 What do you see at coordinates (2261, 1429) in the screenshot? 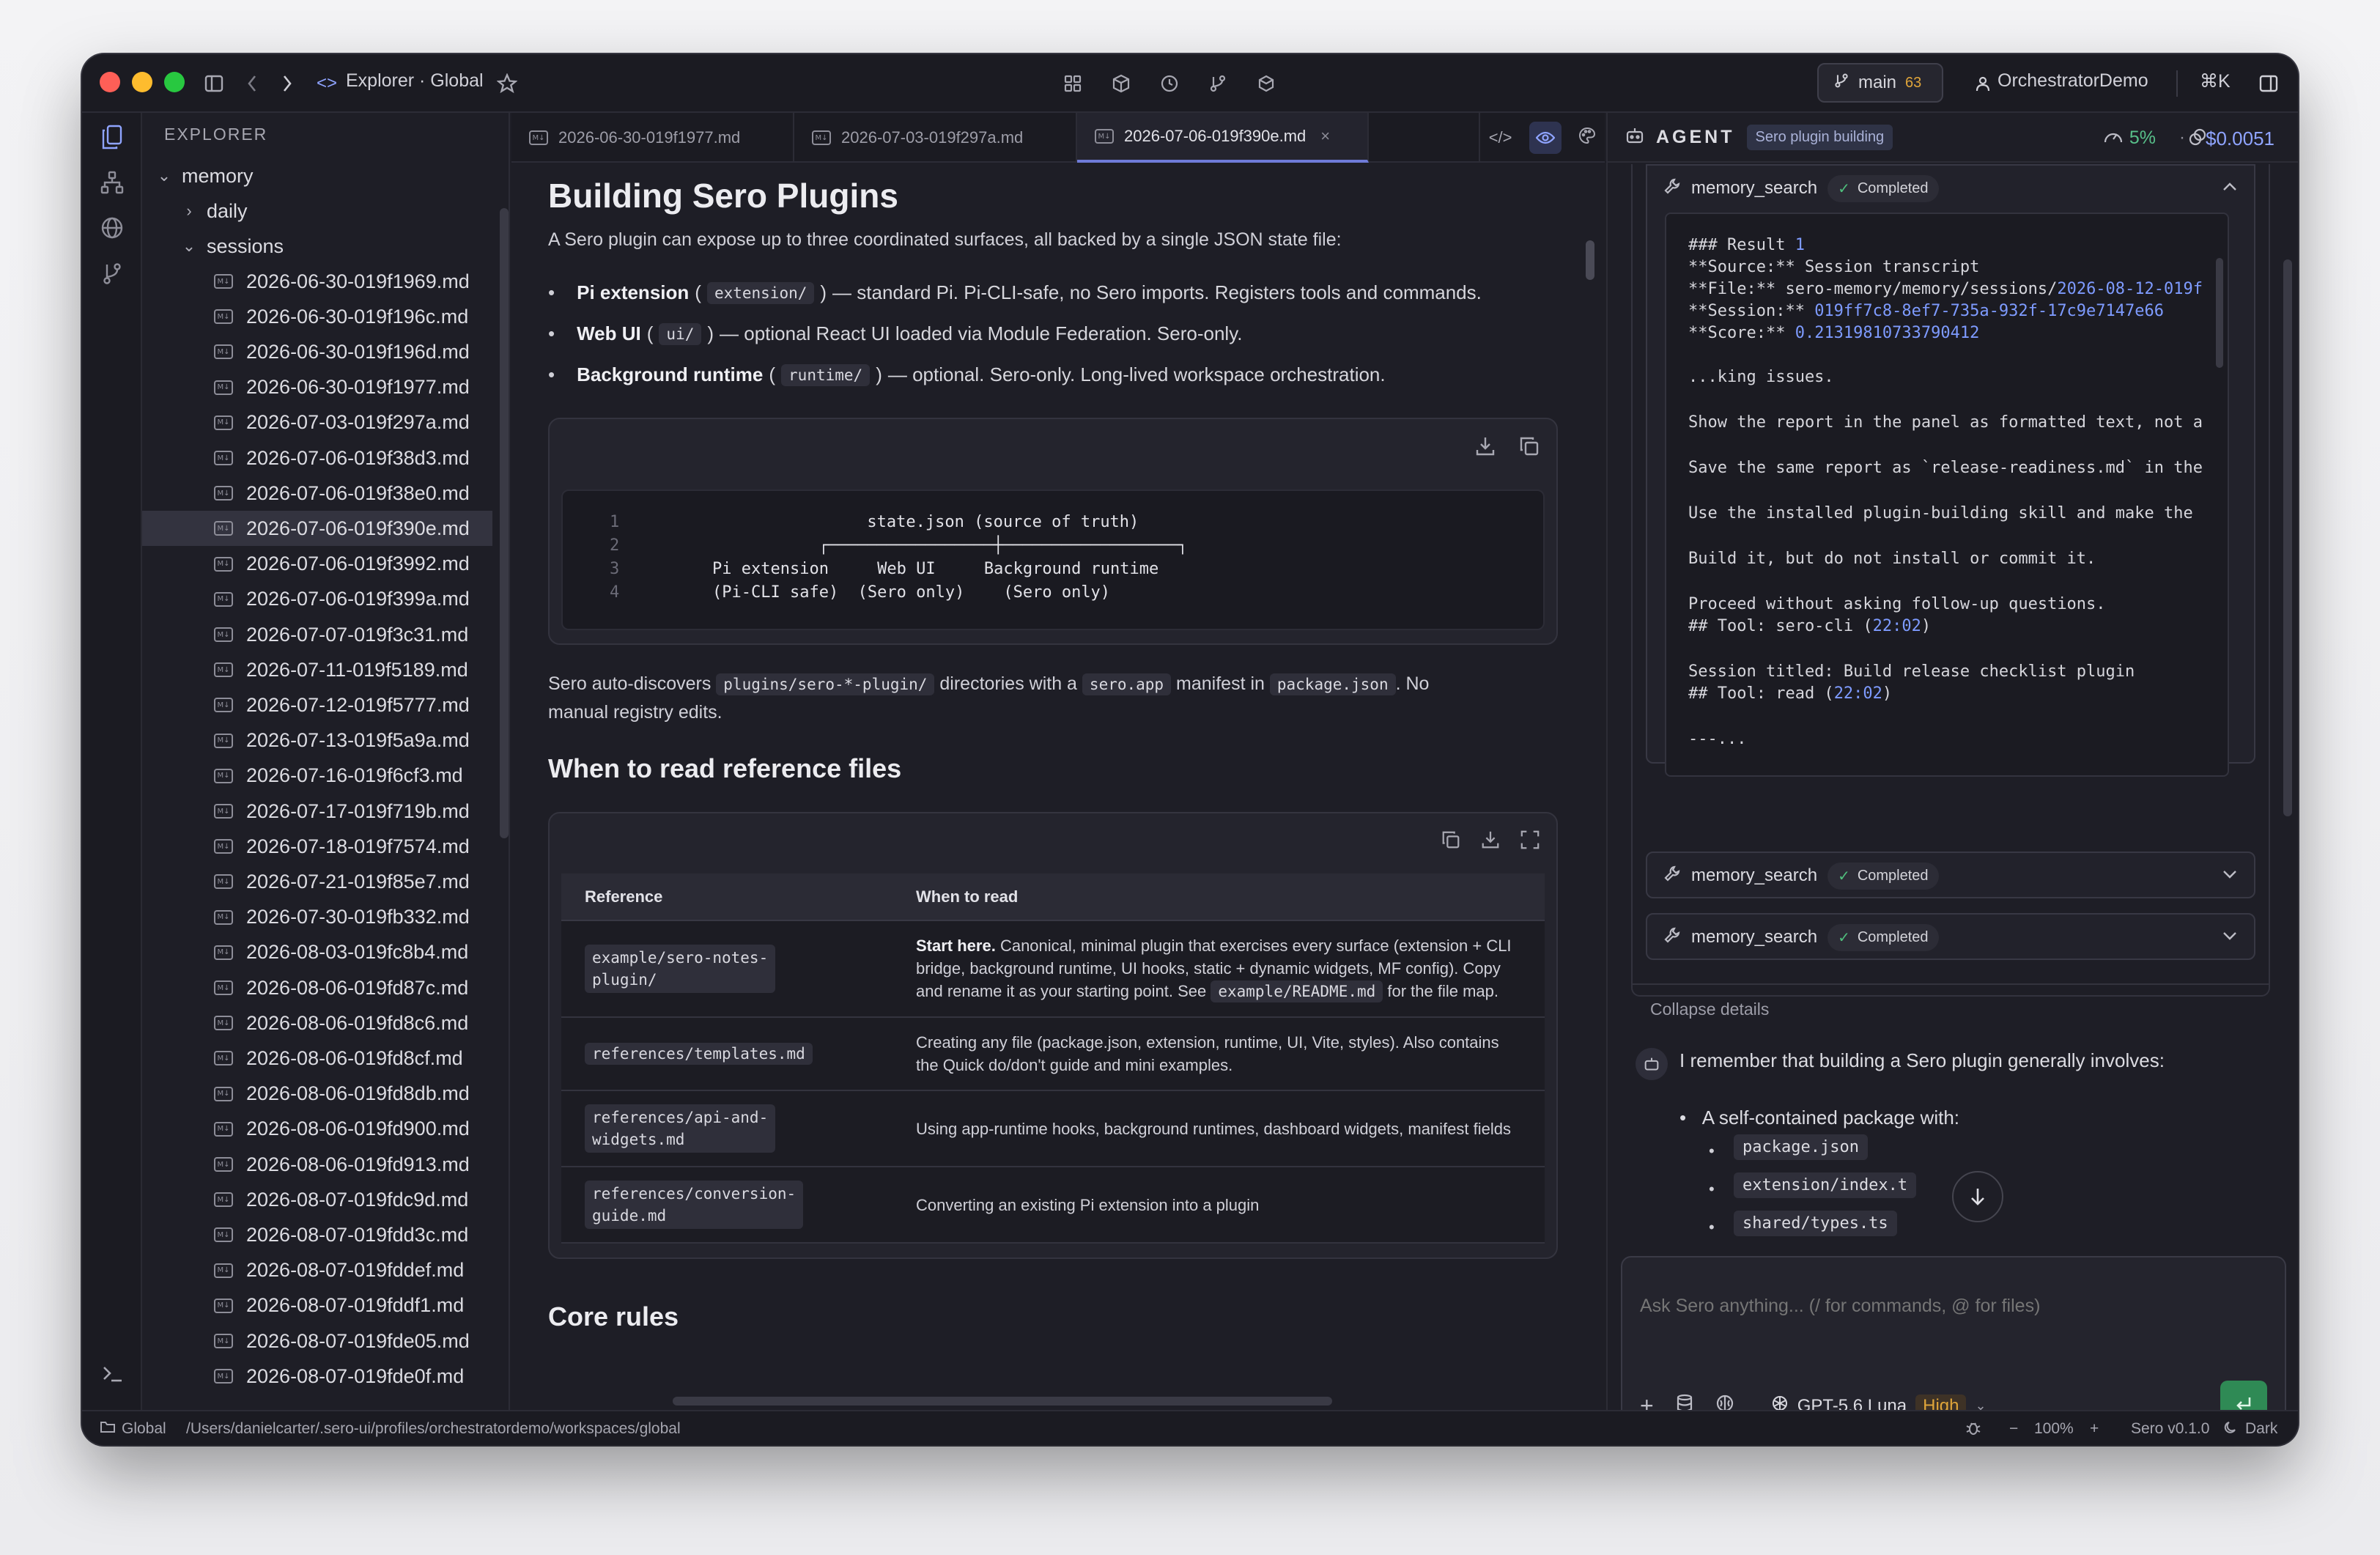
I see `theme-toggle: Dark` at bounding box center [2261, 1429].